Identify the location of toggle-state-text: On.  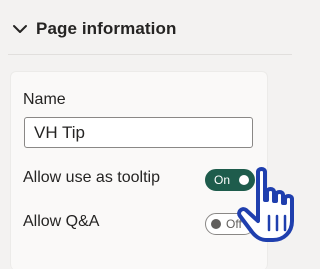
(222, 180).